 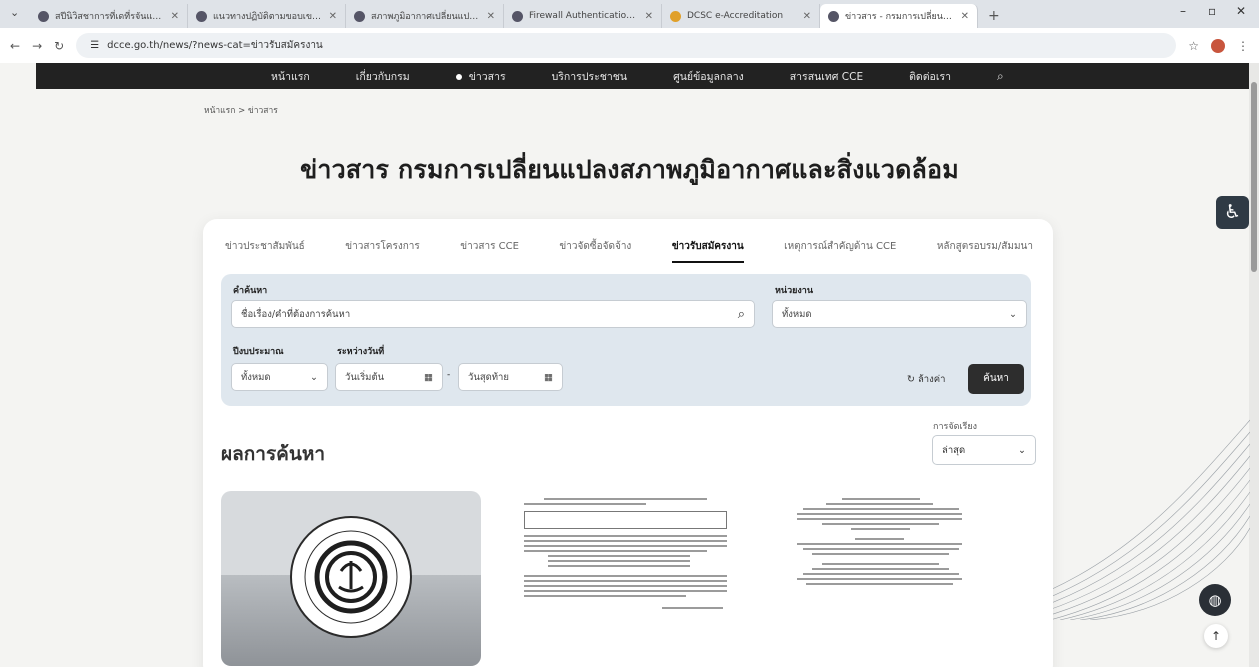 What do you see at coordinates (109, 16) in the screenshot?
I see `browser-tab: สปีนิวิสชาการที่เดที่รจันแสดงทพ✕` at bounding box center [109, 16].